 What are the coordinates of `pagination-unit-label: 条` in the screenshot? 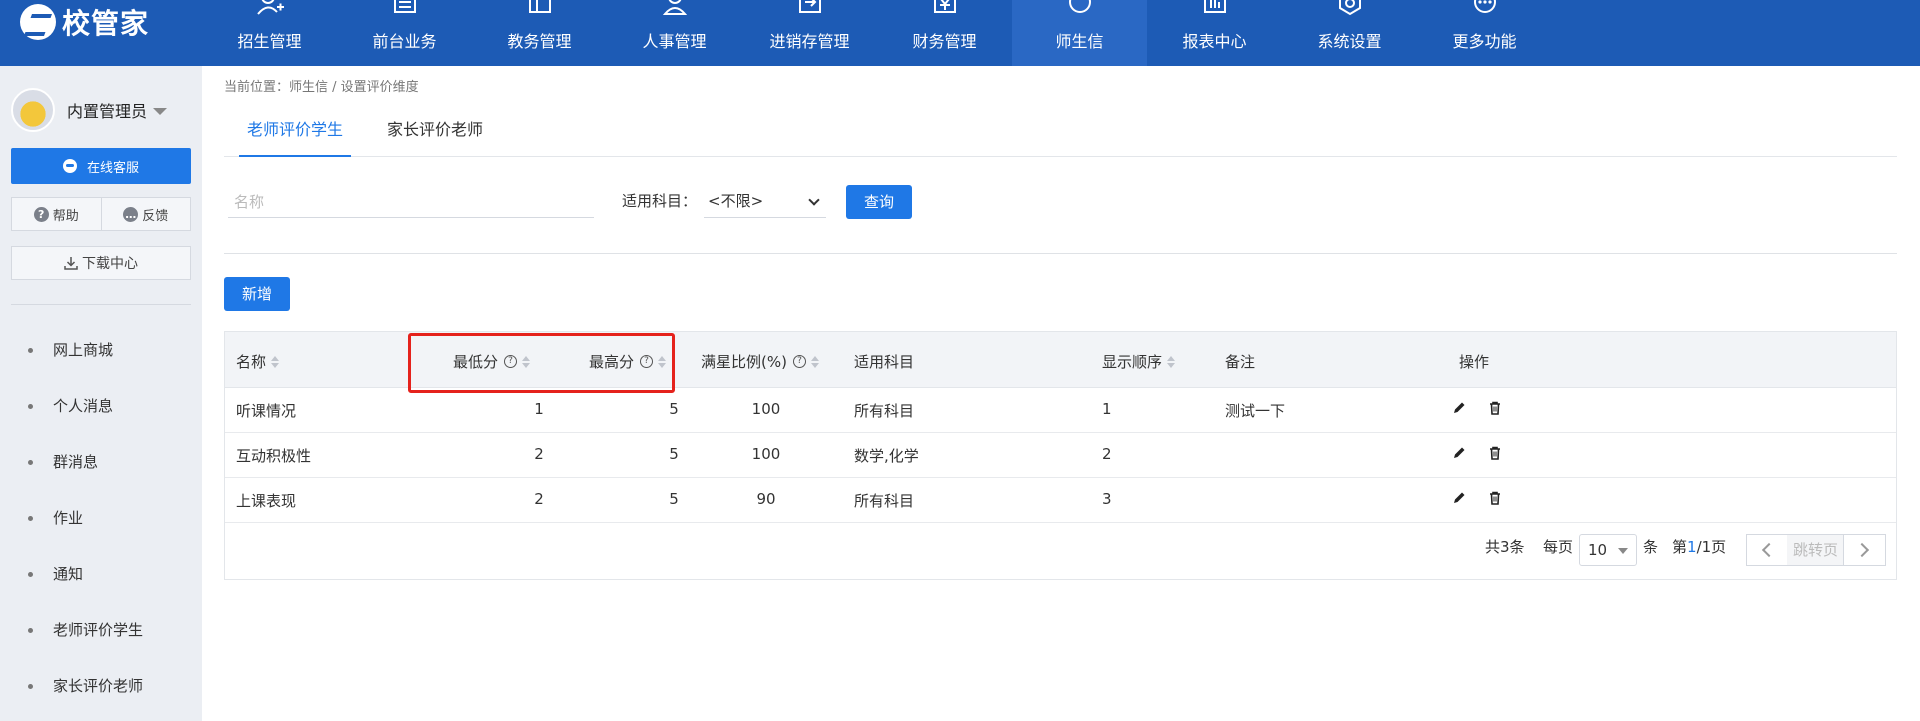 It's located at (1651, 547).